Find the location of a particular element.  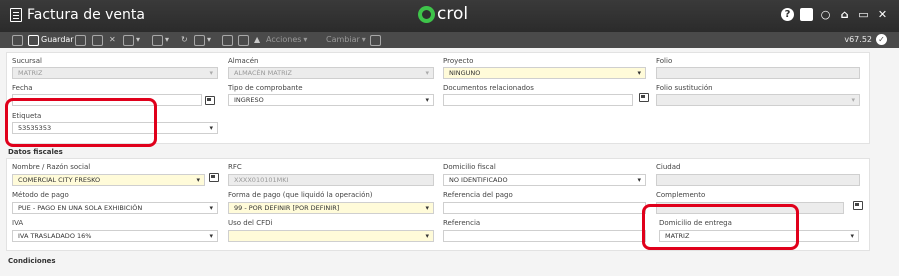

uso-cfdi-label: Uso del CFDi is located at coordinates (250, 223).